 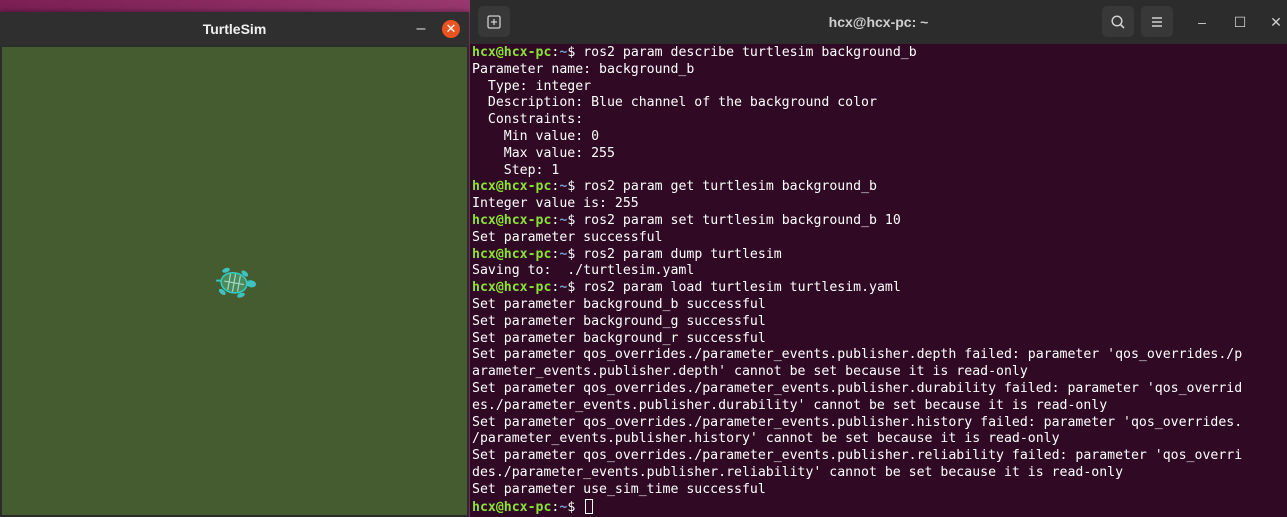 I want to click on terminal-output-line: Type: integer, so click(x=879, y=87).